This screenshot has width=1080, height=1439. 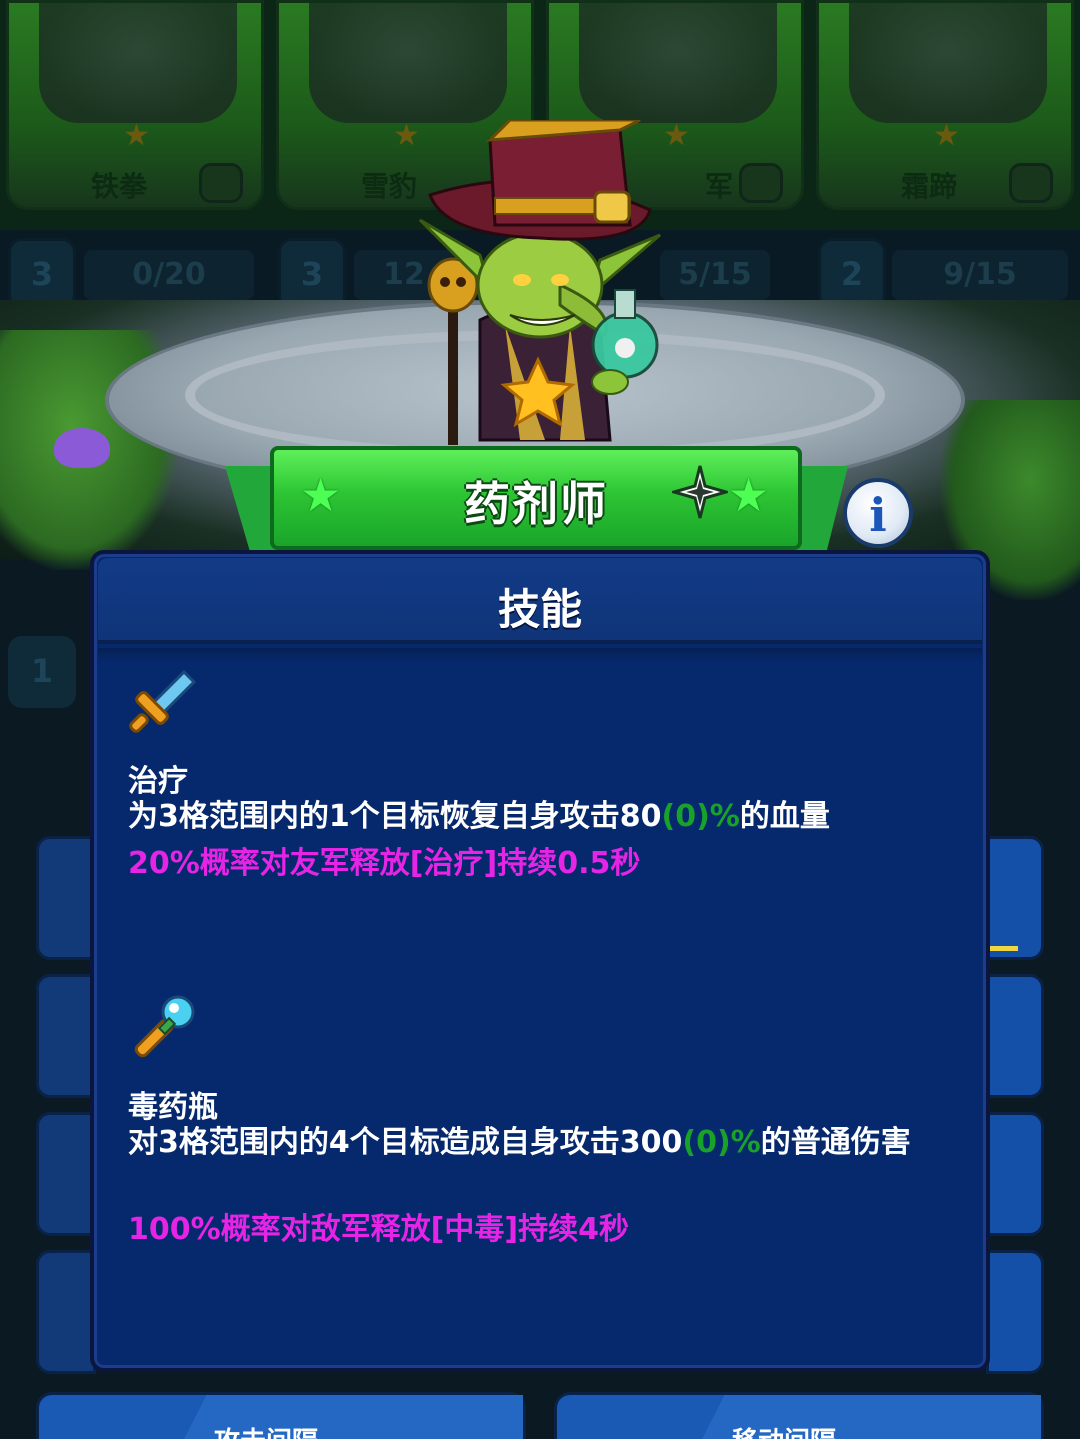 What do you see at coordinates (173, 1107) in the screenshot?
I see `skill-name: 毒药瓶` at bounding box center [173, 1107].